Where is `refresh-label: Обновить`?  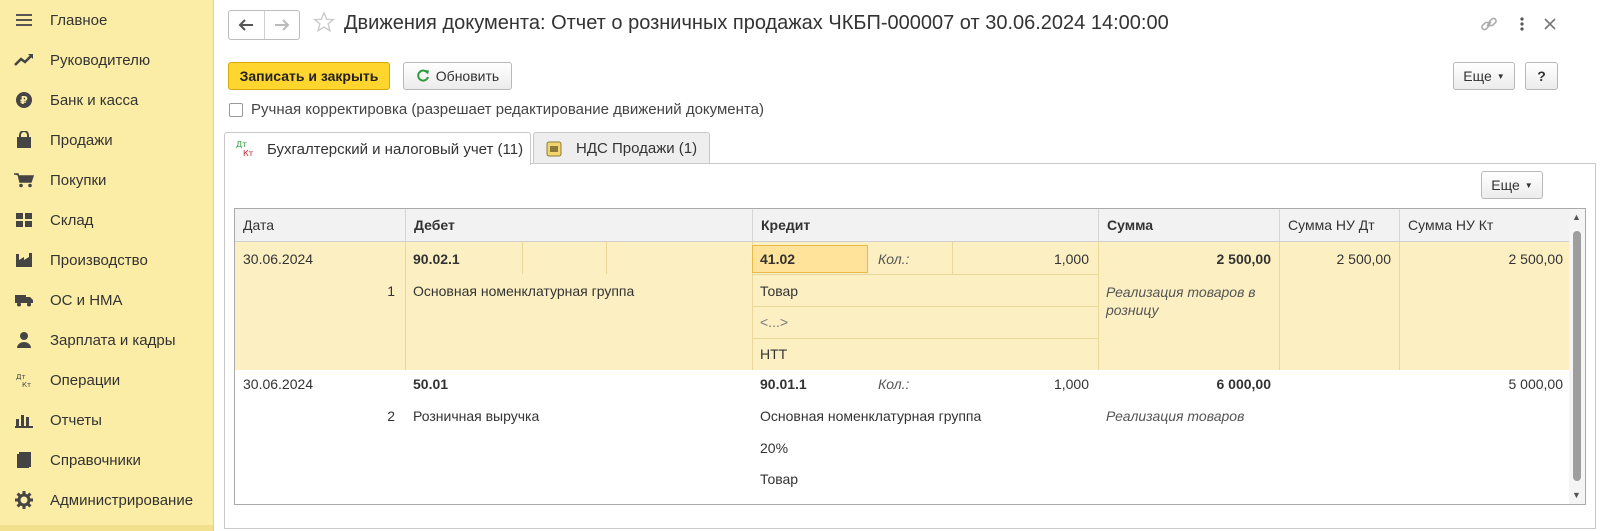 refresh-label: Обновить is located at coordinates (467, 76).